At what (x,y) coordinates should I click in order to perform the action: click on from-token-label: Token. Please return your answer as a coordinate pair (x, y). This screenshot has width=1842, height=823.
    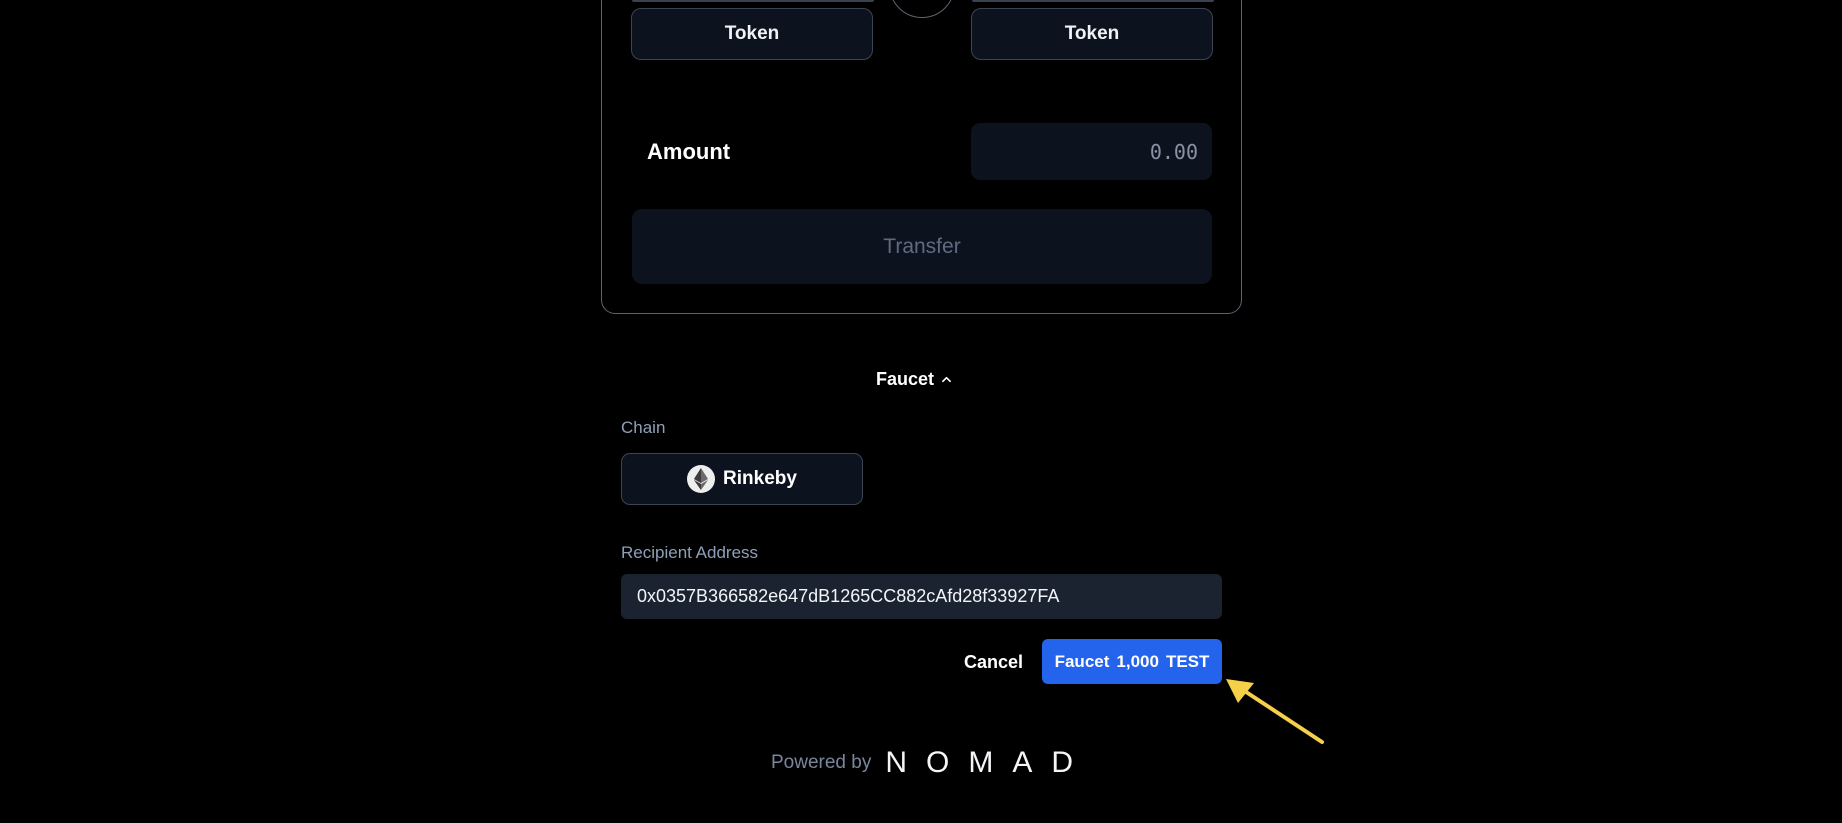
    Looking at the image, I should click on (752, 33).